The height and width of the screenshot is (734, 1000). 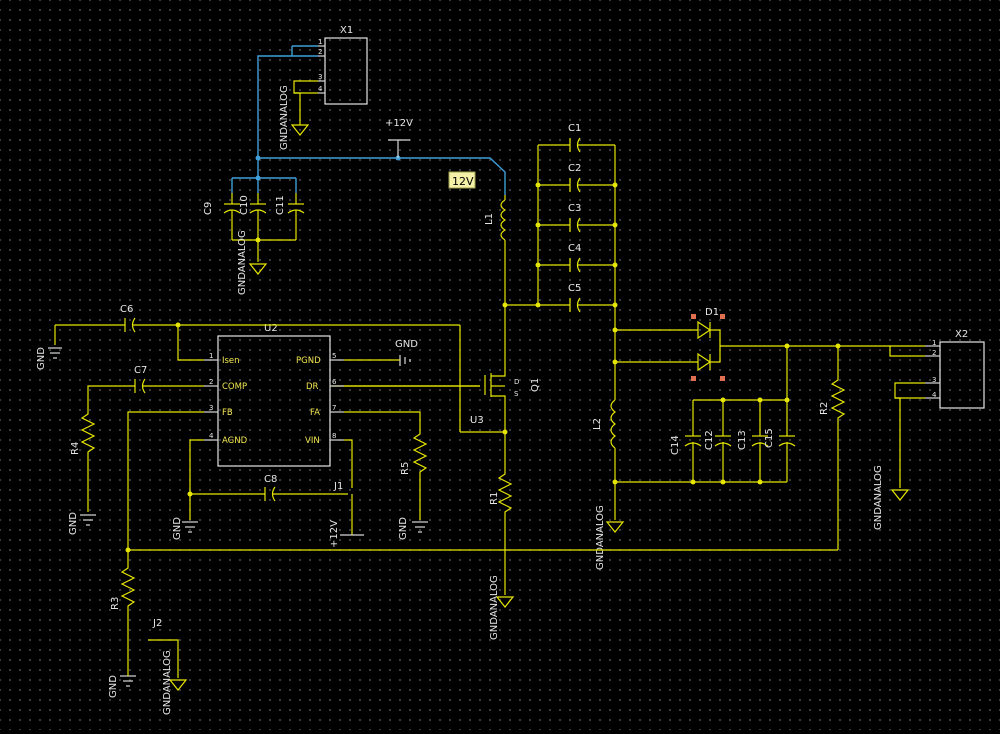 I want to click on diode-d1: D1, so click(x=687, y=344).